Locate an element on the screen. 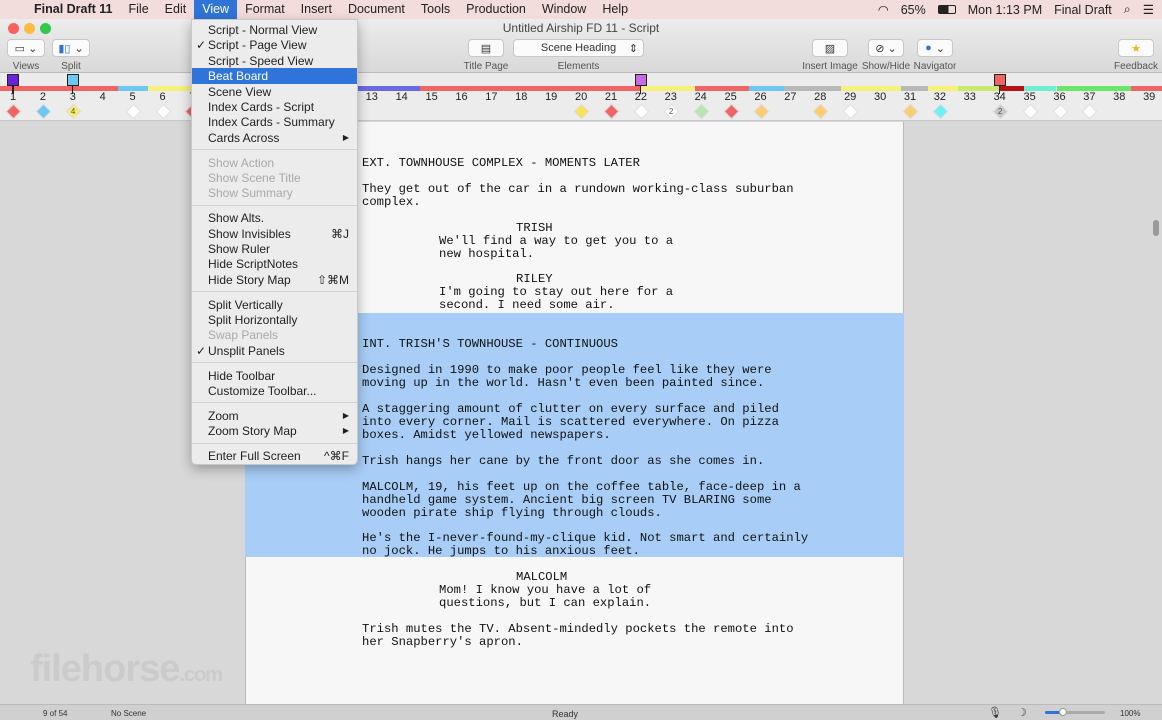 This screenshot has width=1162, height=720. views-button: ▭ ⌄ Views is located at coordinates (26, 55).